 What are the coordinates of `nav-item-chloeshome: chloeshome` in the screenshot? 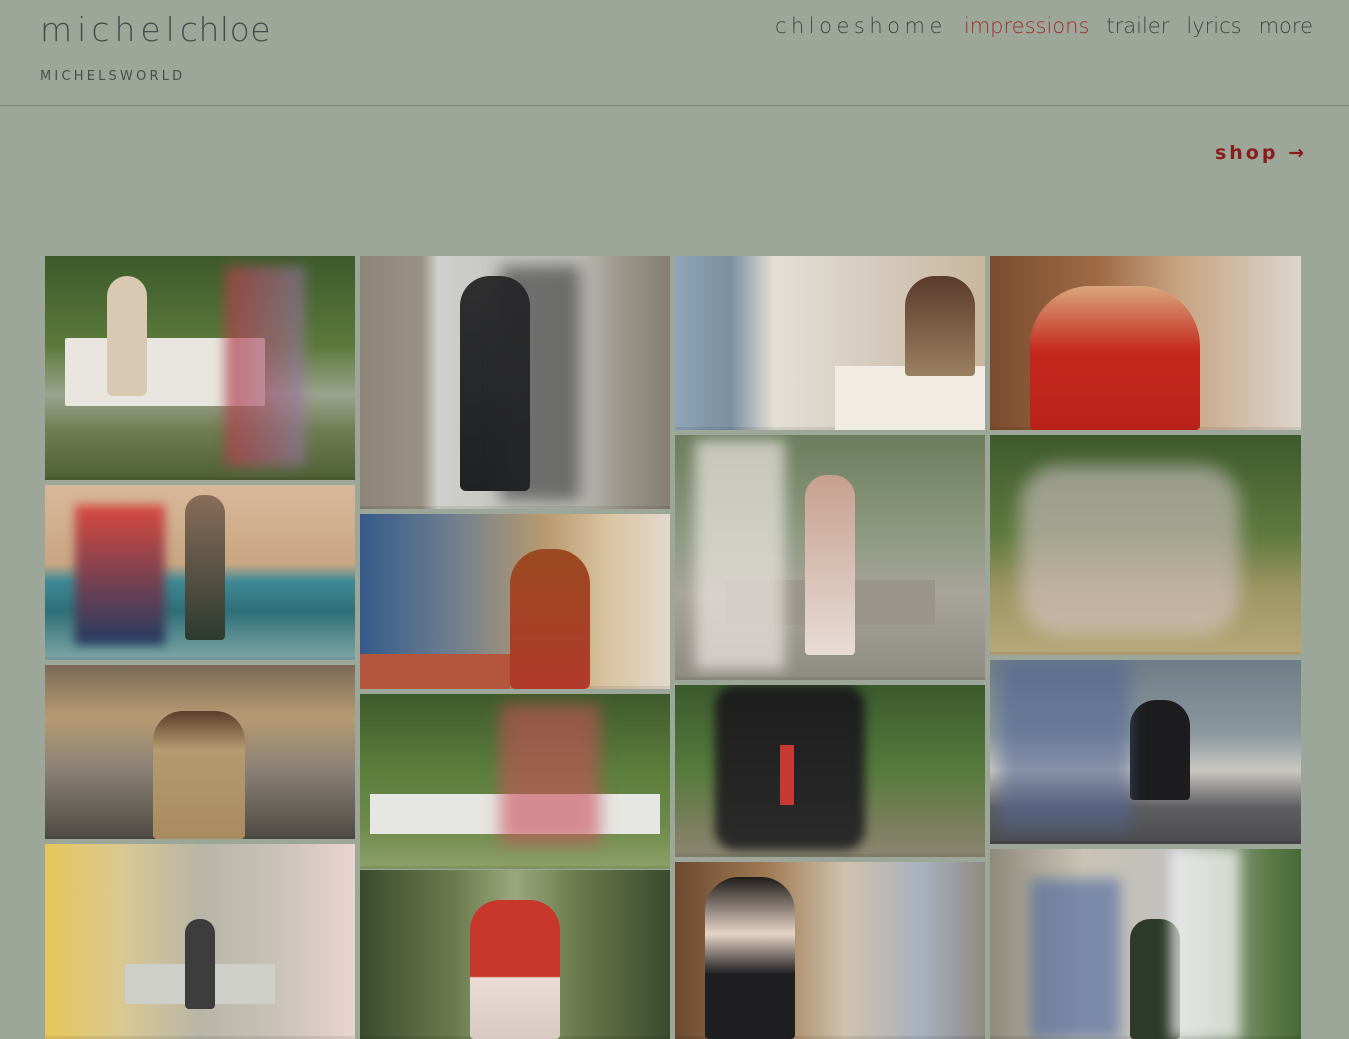 It's located at (861, 26).